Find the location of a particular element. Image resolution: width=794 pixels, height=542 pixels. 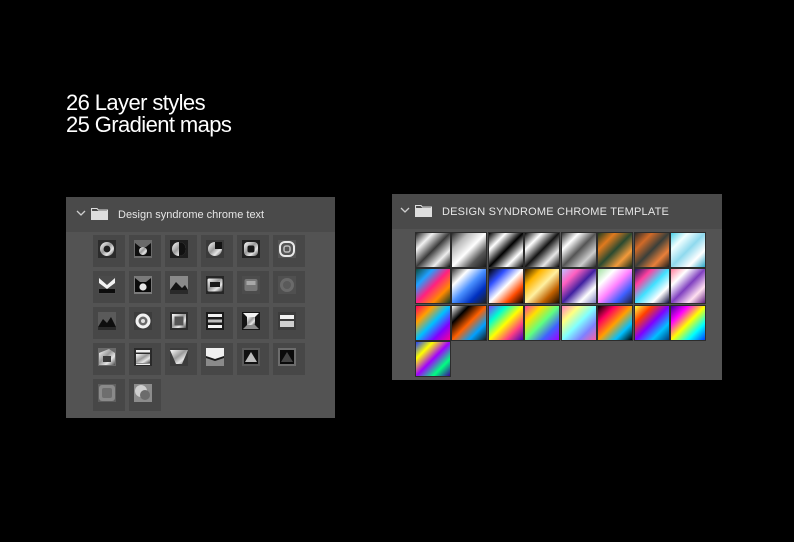

mountain-dark-style-thumbnail is located at coordinates (107, 321).